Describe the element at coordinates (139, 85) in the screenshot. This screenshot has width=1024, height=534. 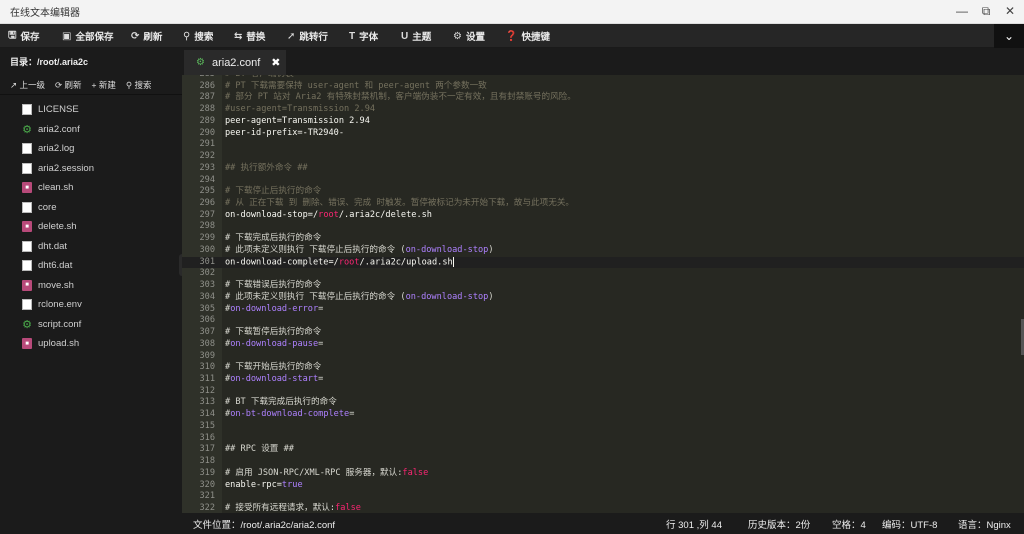
I see `sidebar-search-button: ⚲ 搜索` at that location.